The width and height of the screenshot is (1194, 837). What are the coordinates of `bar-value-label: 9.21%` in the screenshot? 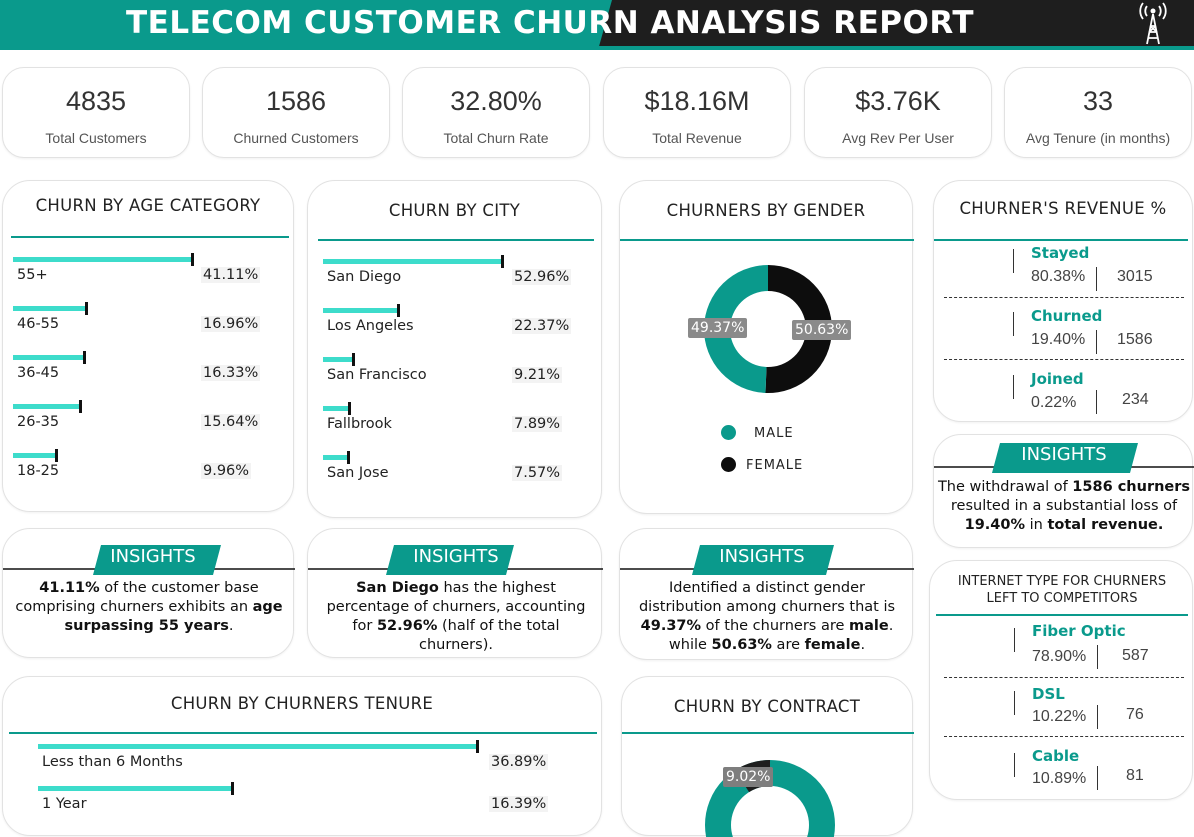 It's located at (537, 375).